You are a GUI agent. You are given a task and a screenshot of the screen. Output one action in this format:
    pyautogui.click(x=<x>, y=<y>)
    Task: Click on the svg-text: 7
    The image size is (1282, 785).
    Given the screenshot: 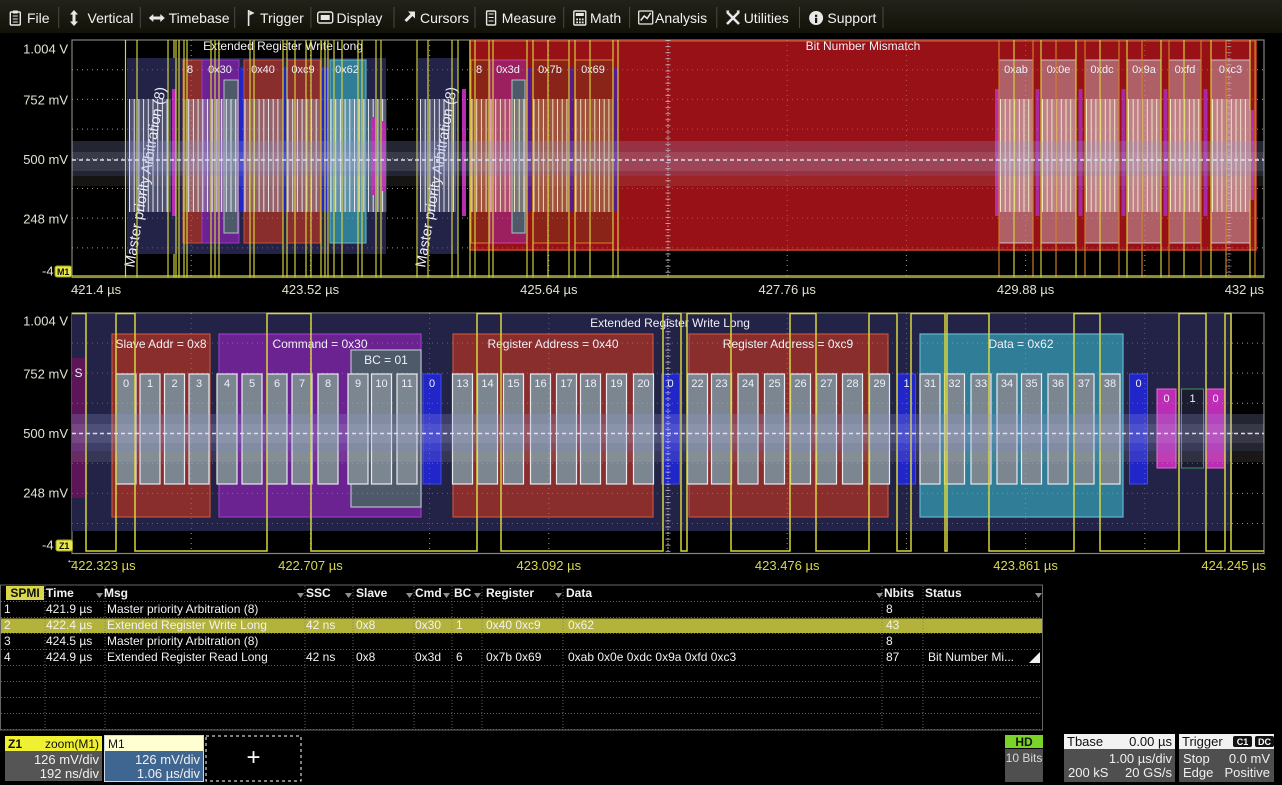 What is the action you would take?
    pyautogui.click(x=302, y=384)
    